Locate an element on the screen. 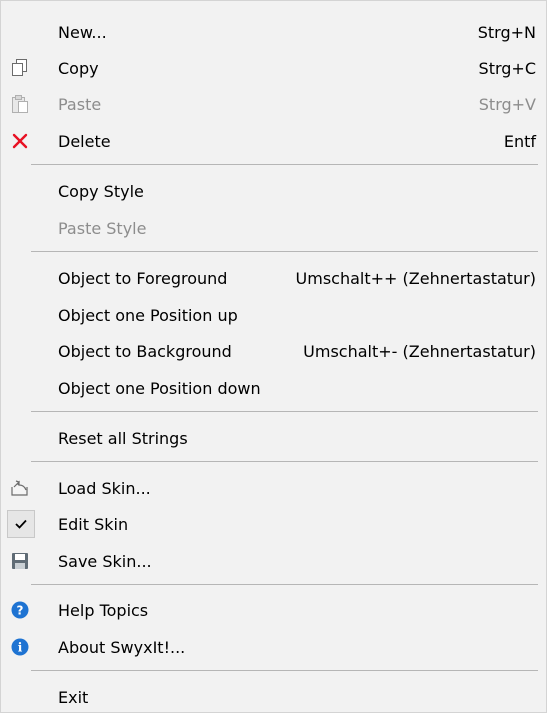 This screenshot has height=715, width=550. menu-item-shortcut: Strg+C is located at coordinates (507, 68).